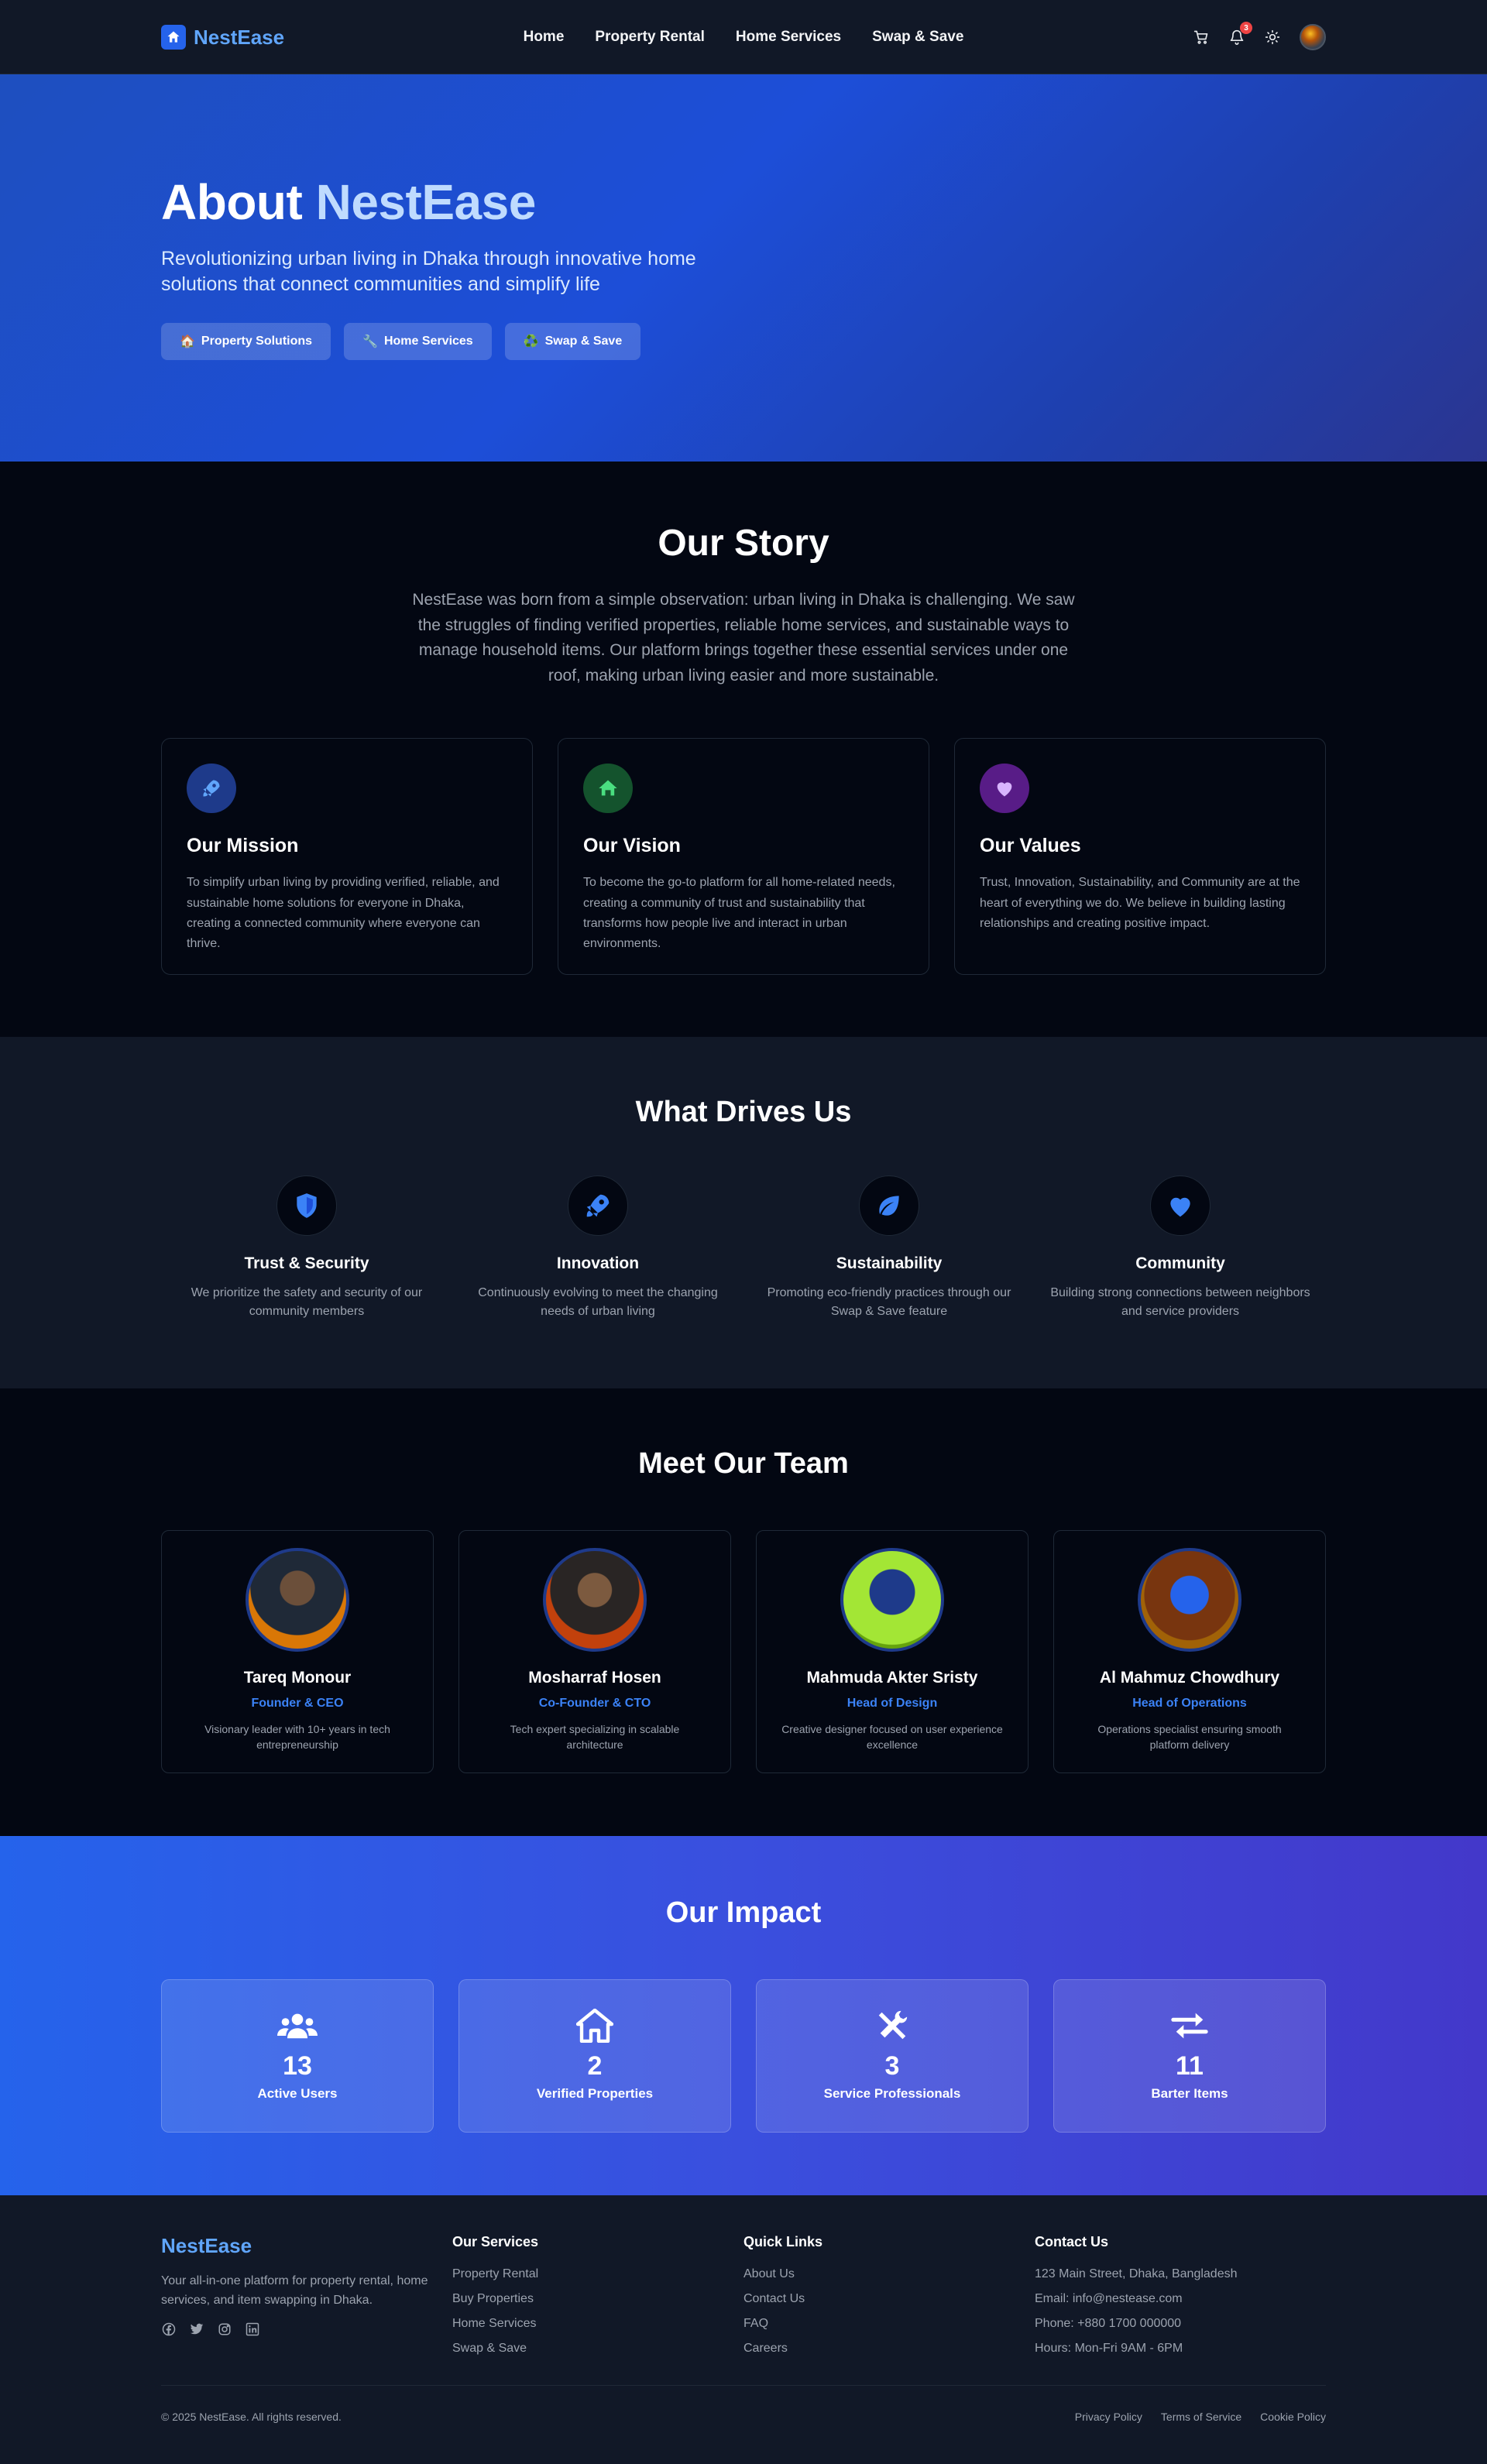 This screenshot has height=2464, width=1487. What do you see at coordinates (743, 202) in the screenshot?
I see `page-title: About NestEase` at bounding box center [743, 202].